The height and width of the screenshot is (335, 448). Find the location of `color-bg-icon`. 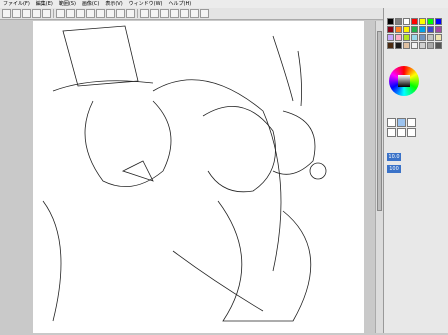

color-bg-icon is located at coordinates (204, 13).